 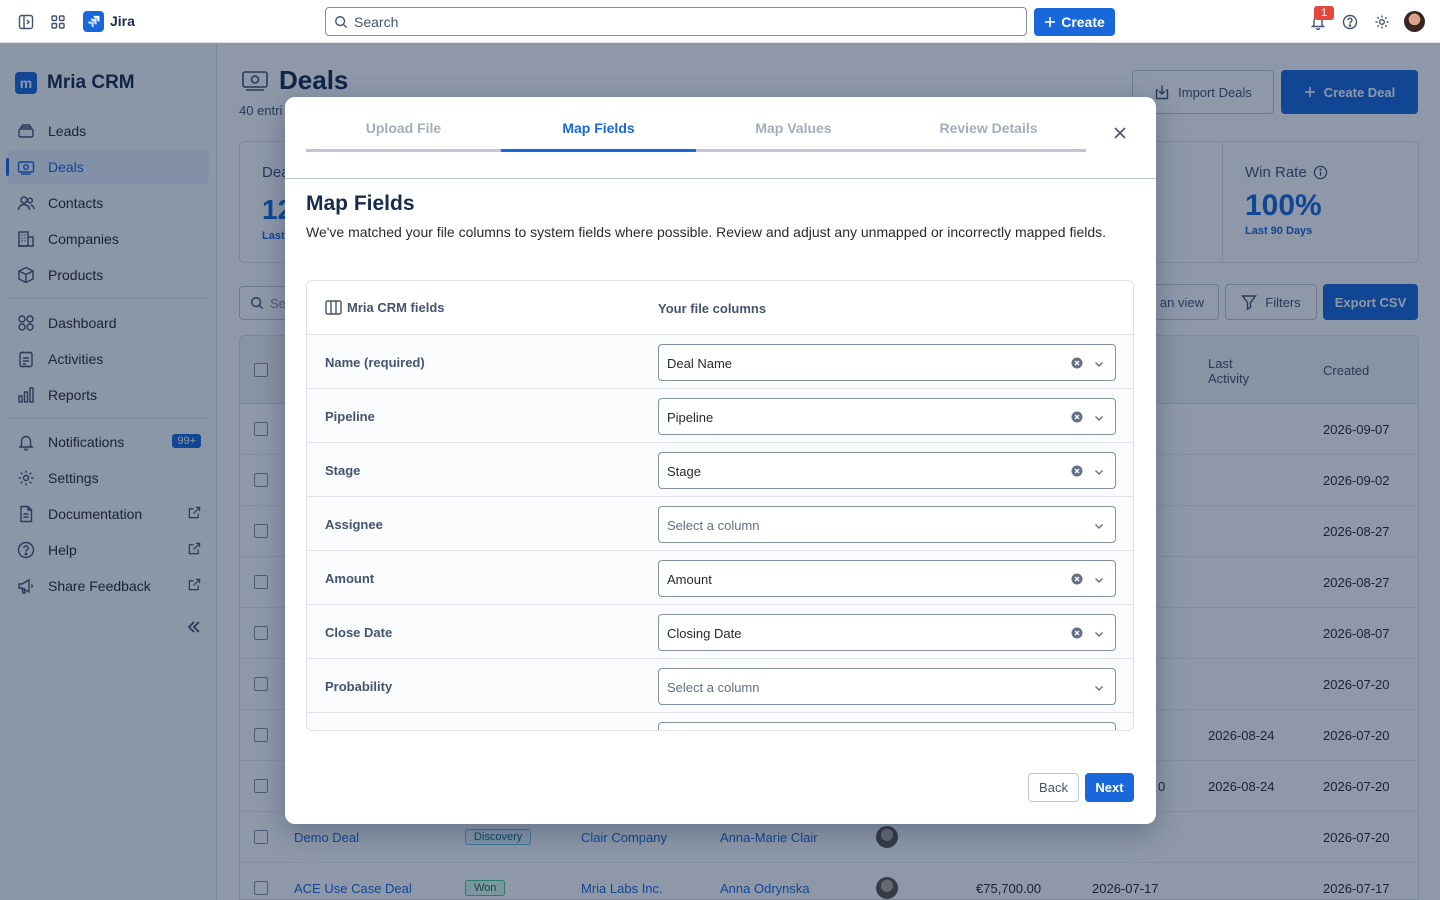 I want to click on mapping-row: Probability Select a column, so click(x=720, y=686).